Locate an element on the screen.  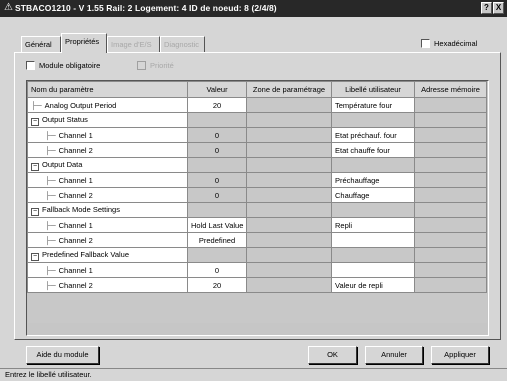
tab-image-es: Image d'E/S is located at coordinates (133, 44).